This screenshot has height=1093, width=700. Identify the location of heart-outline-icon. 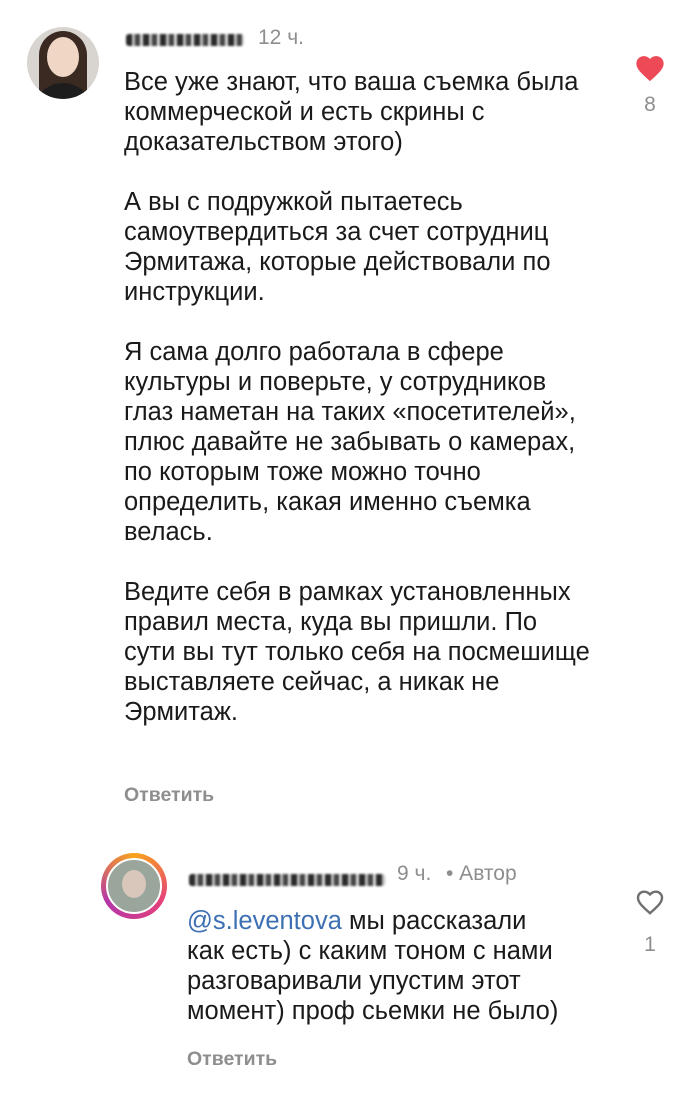
(650, 902).